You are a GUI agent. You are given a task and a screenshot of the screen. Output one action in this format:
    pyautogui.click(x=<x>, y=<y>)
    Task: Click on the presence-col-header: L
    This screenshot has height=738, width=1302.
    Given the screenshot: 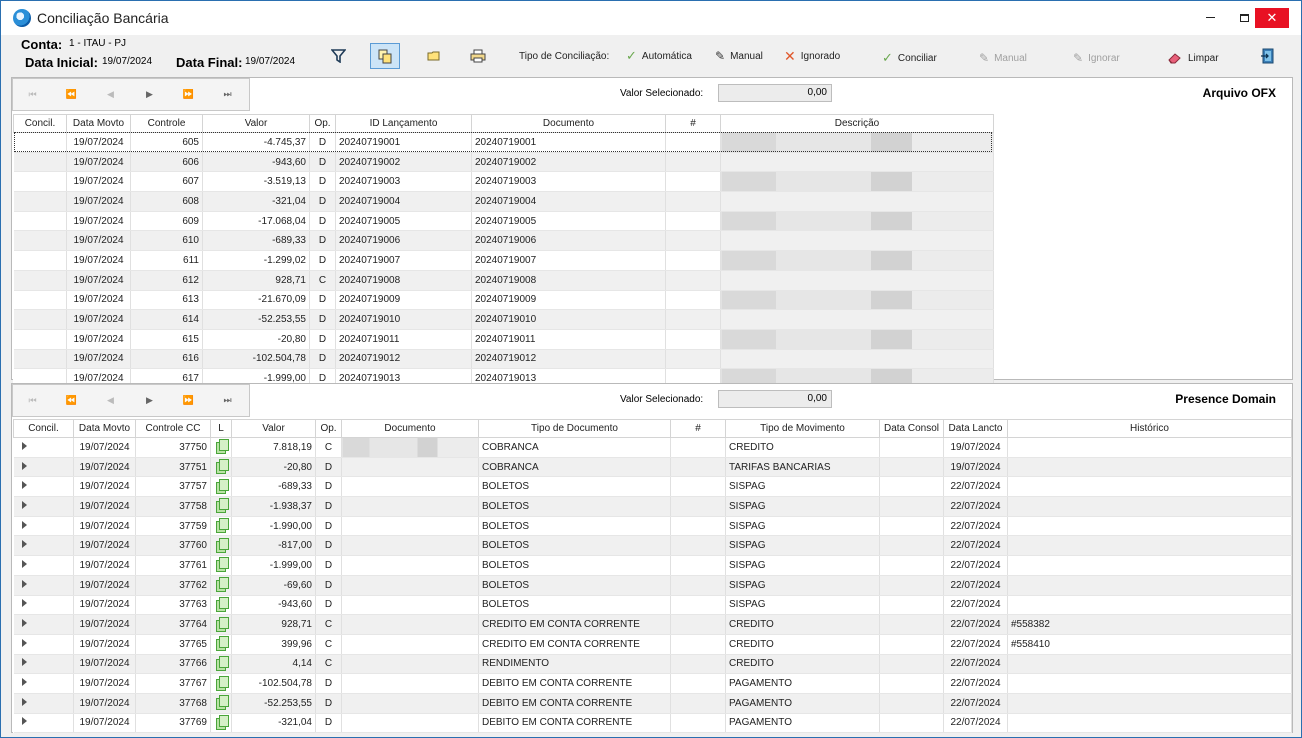 What is the action you would take?
    pyautogui.click(x=221, y=428)
    